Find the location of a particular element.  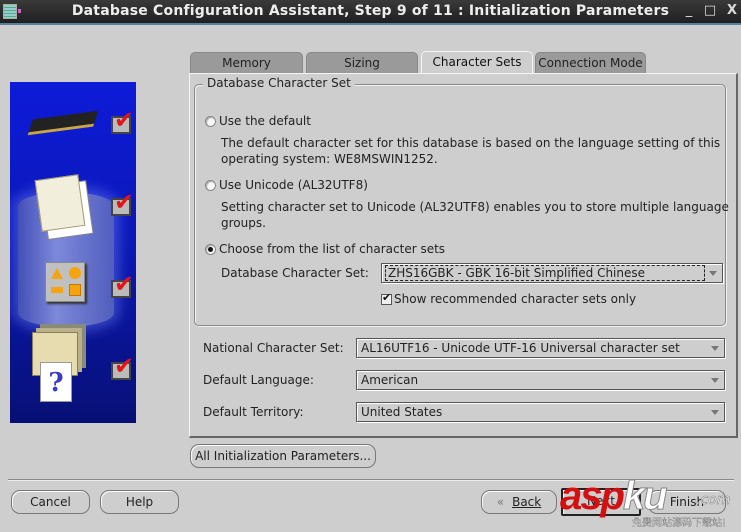

checkbox-label: Show recommended character sets only is located at coordinates (515, 299).